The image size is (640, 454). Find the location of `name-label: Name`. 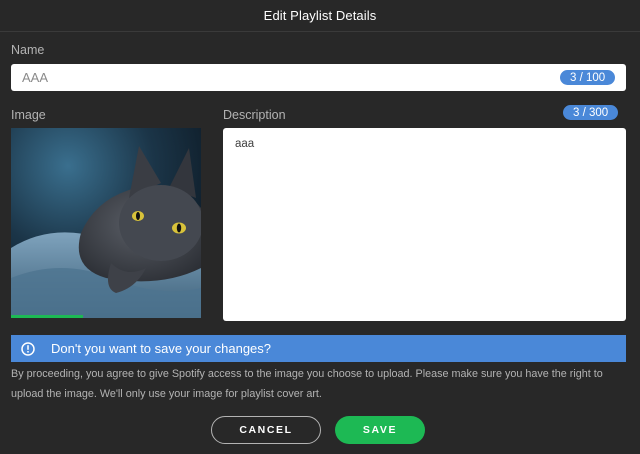

name-label: Name is located at coordinates (28, 50).